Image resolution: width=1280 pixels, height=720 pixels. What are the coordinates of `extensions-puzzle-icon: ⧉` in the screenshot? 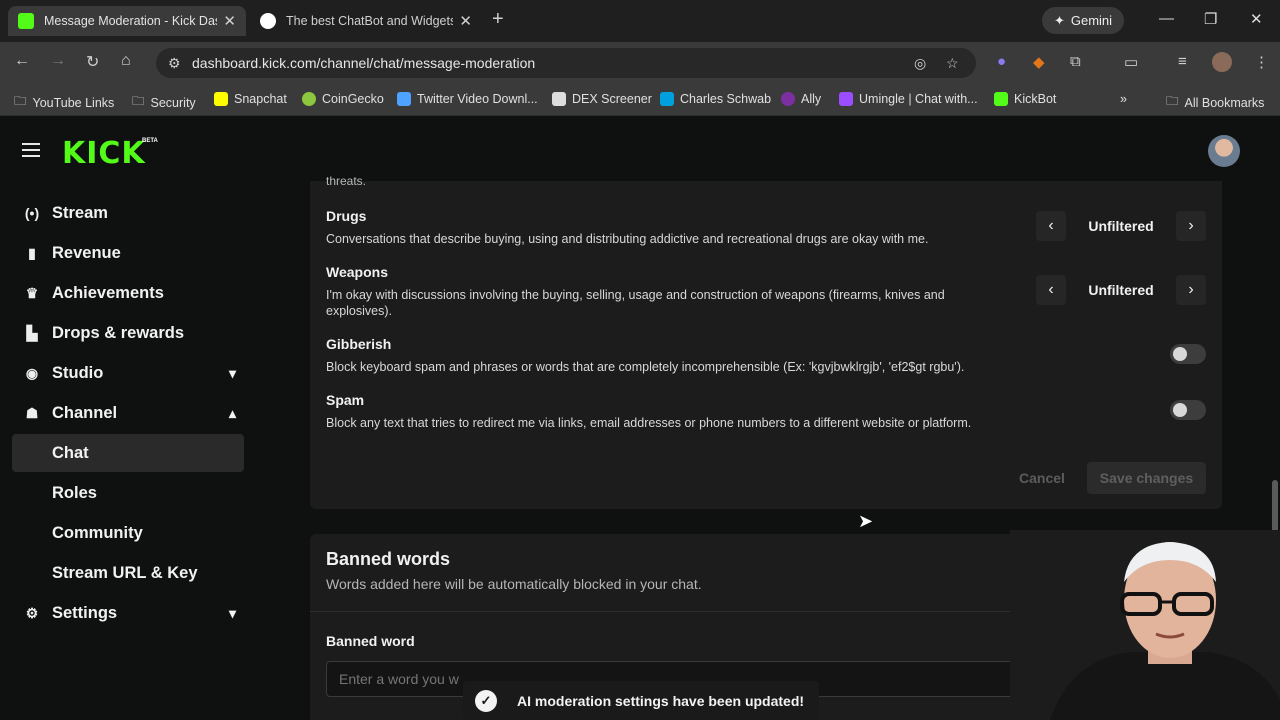 It's located at (1075, 61).